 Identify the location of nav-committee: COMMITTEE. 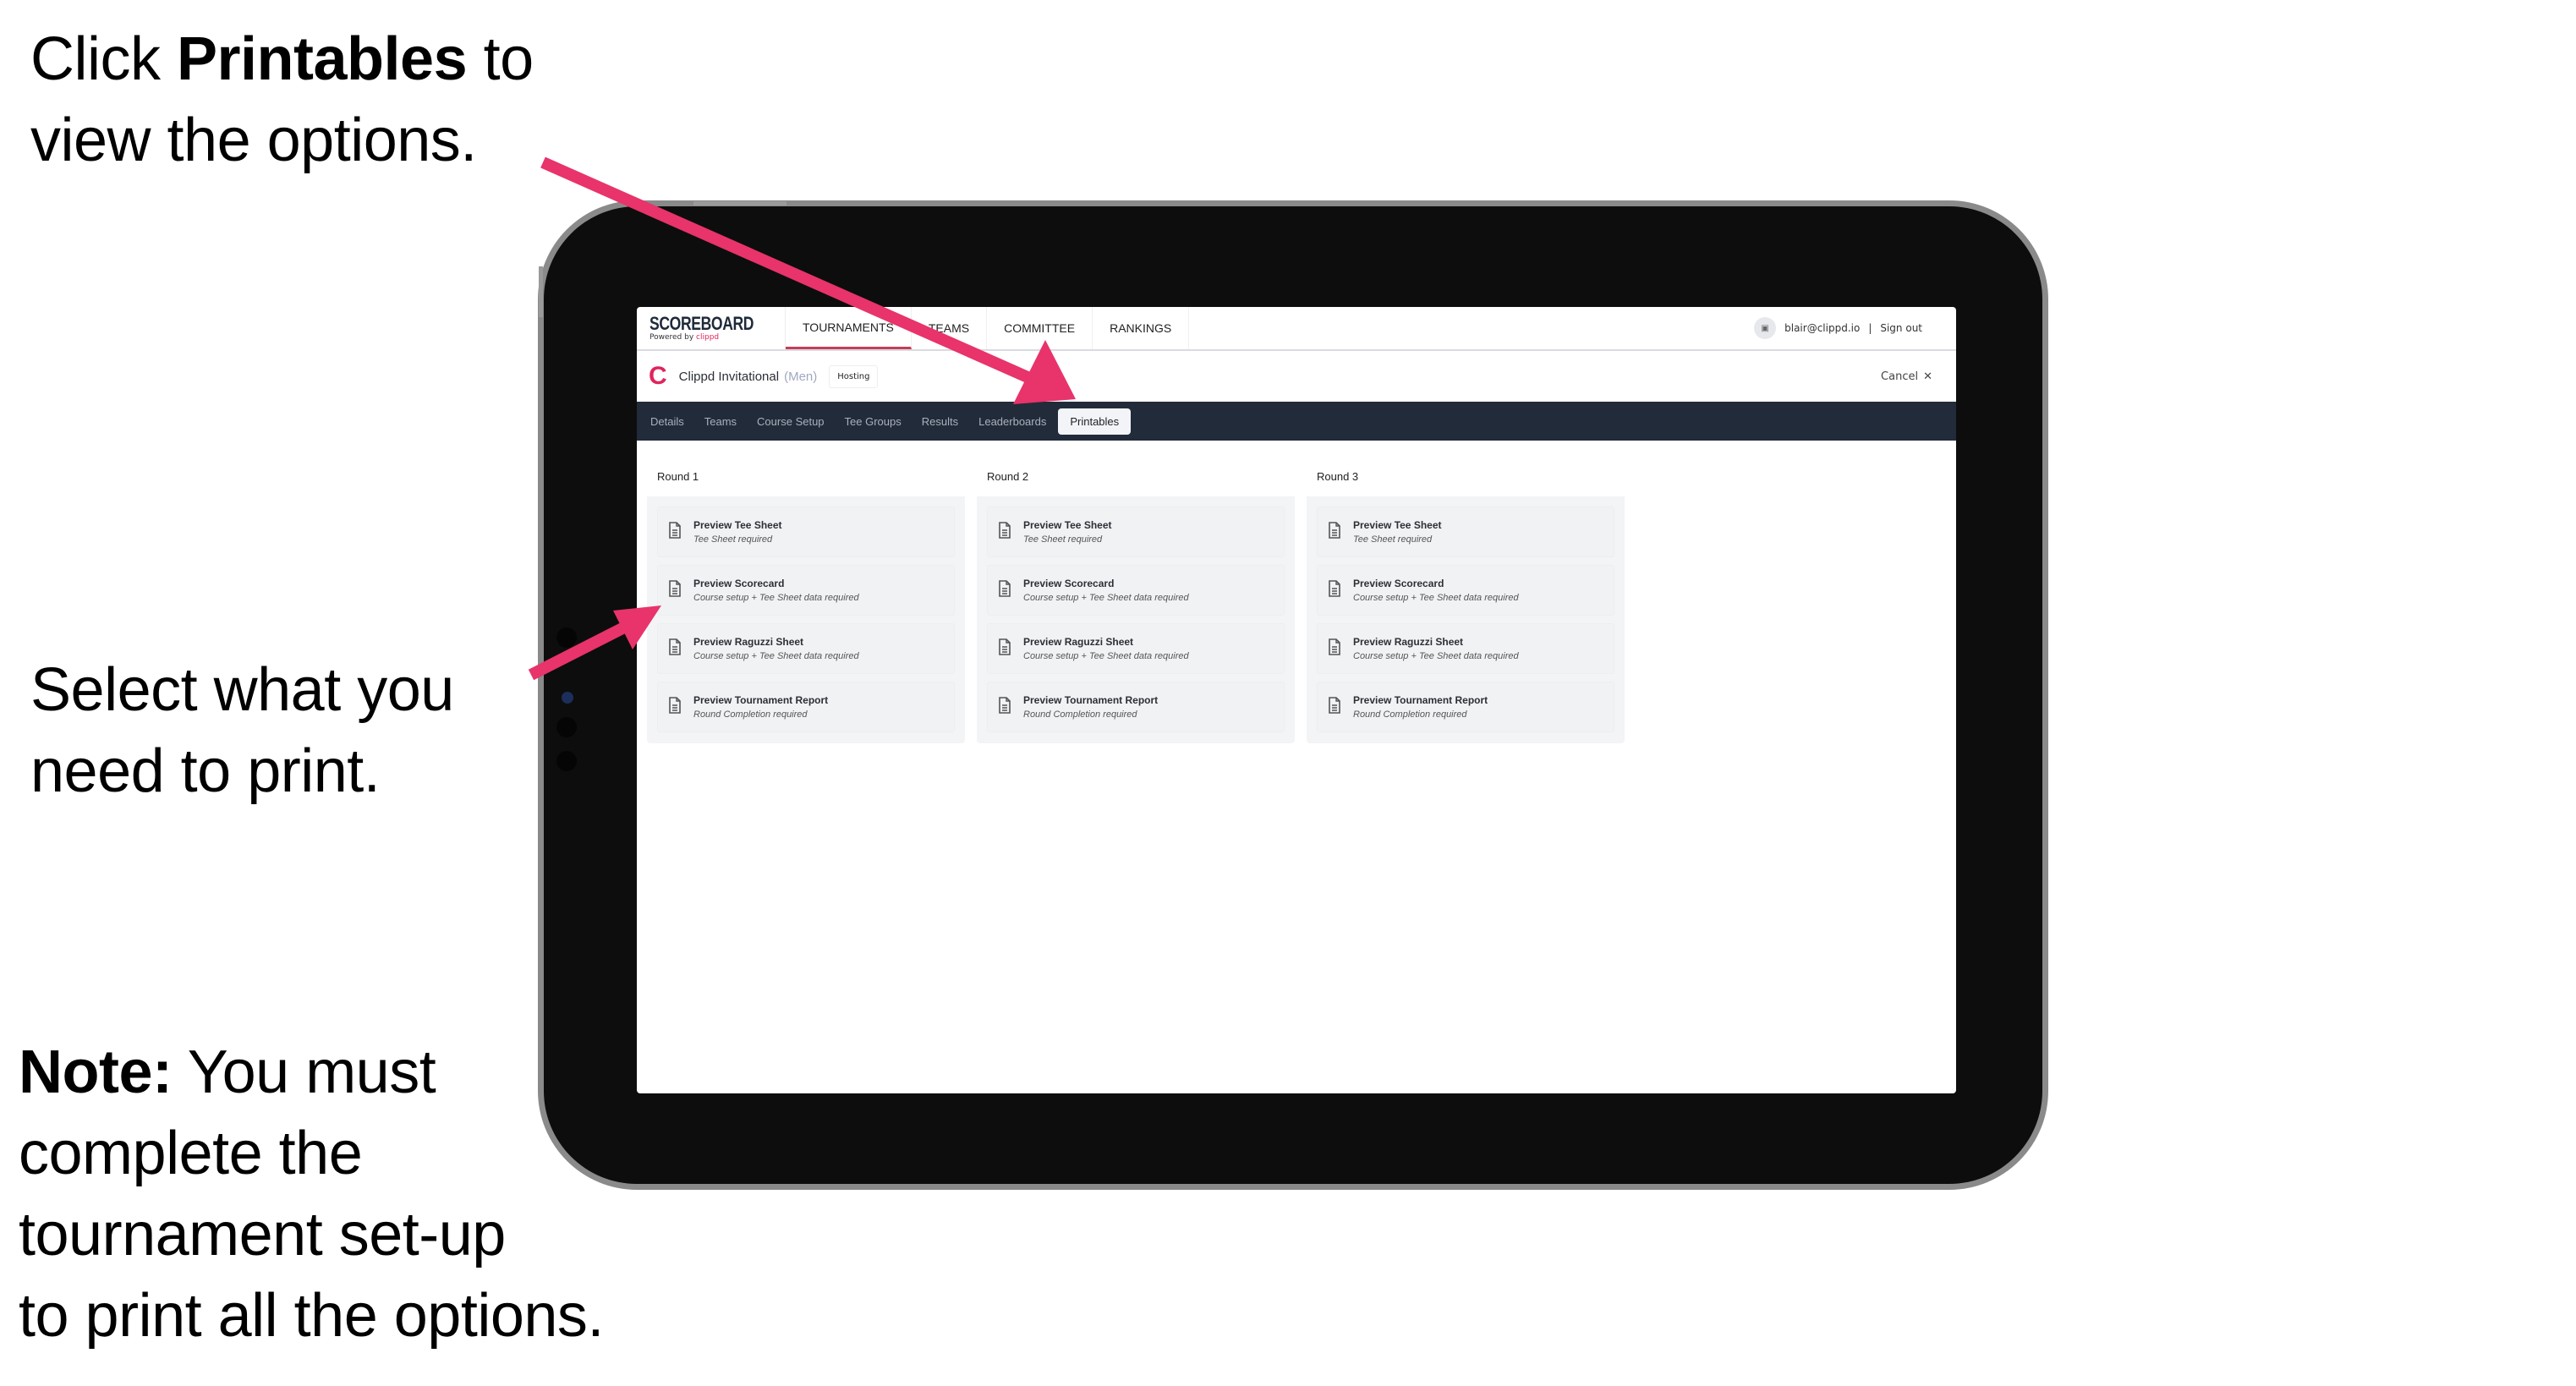
(1040, 328).